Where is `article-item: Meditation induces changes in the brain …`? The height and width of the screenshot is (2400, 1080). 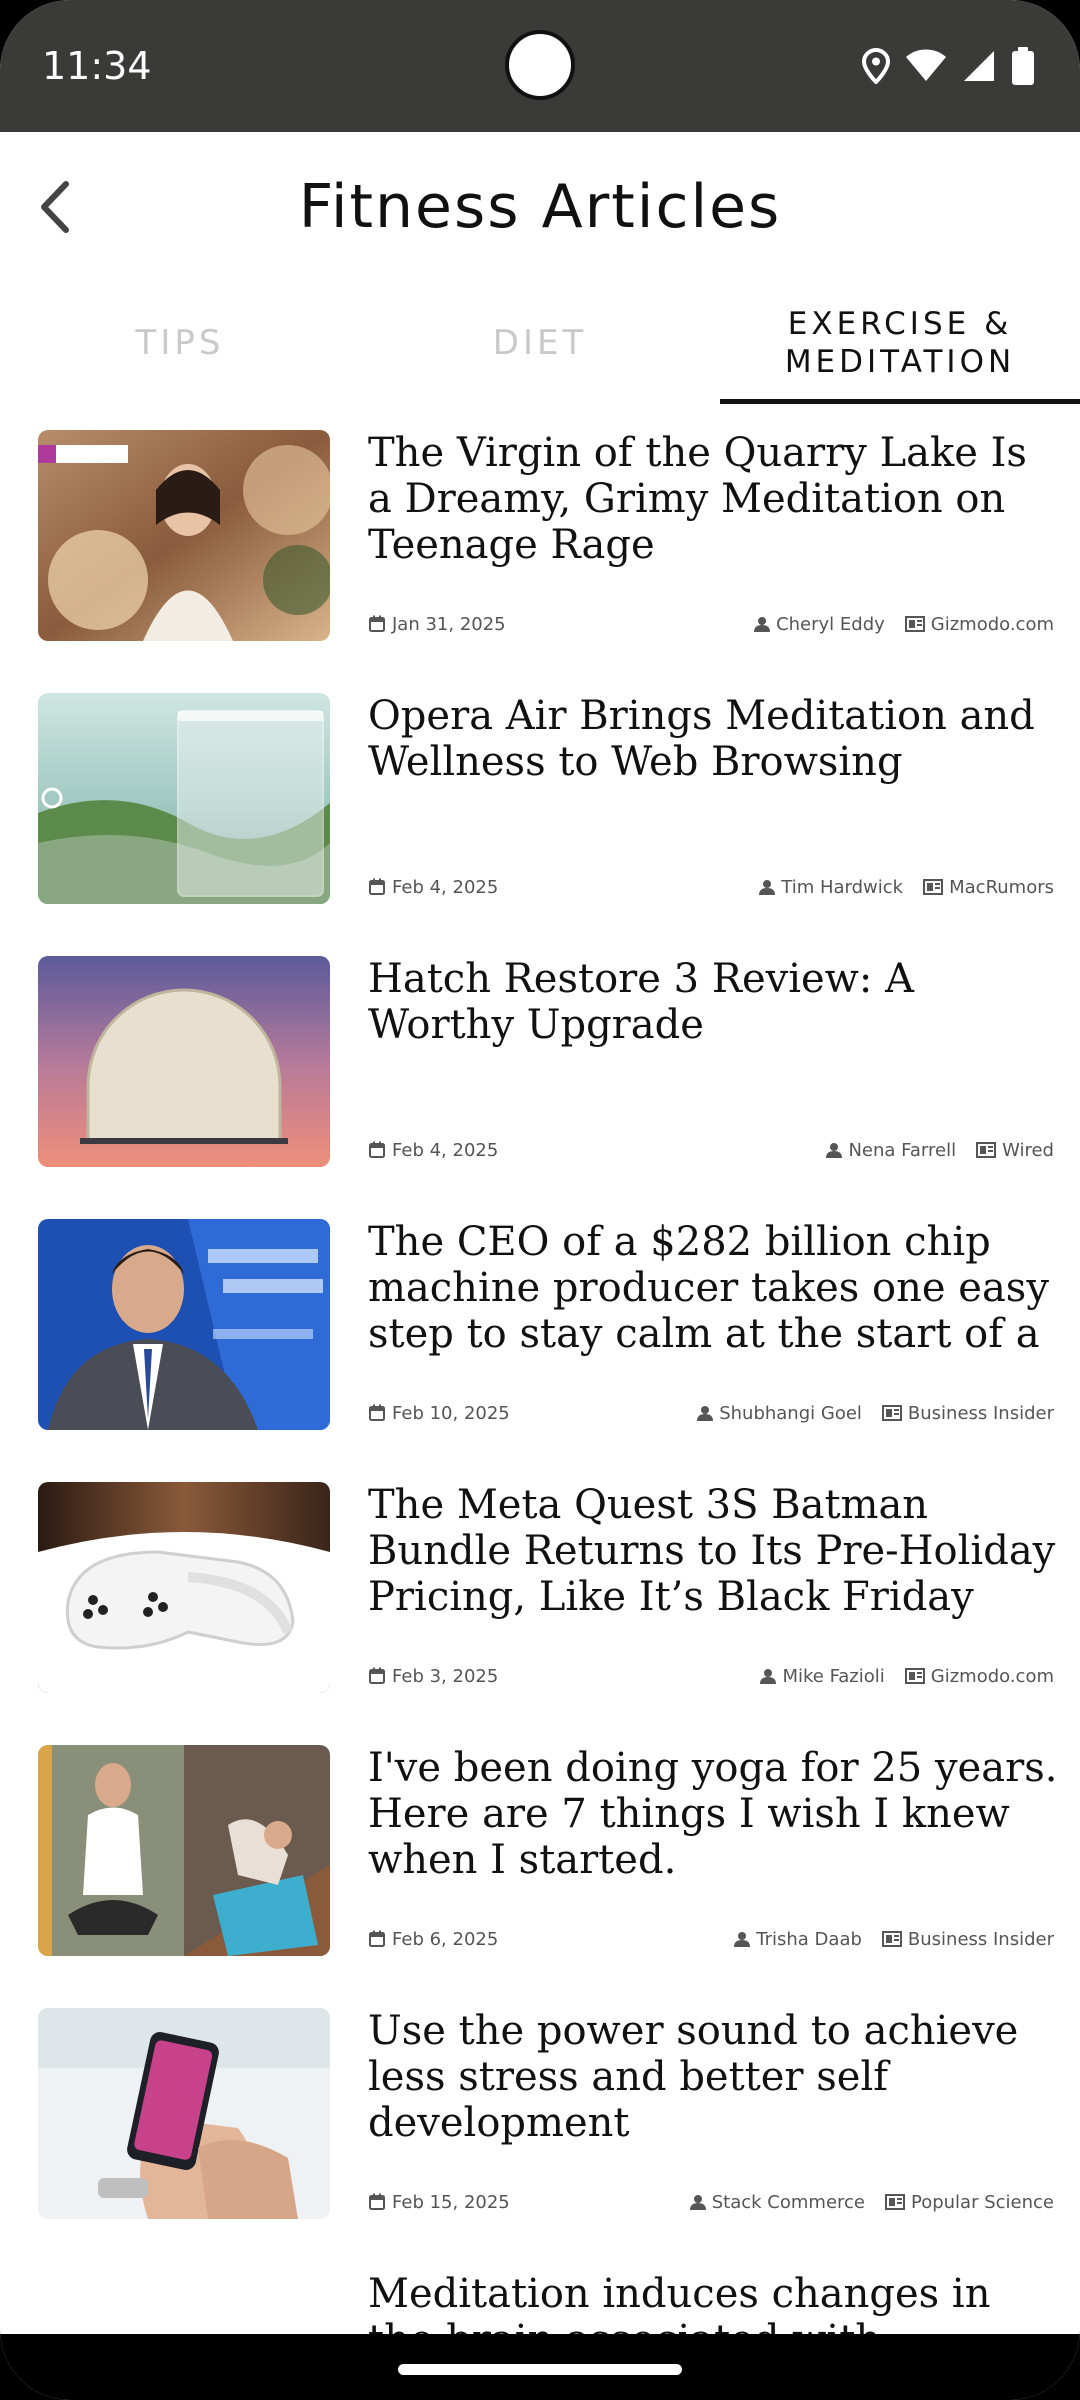 article-item: Meditation induces changes in the brain … is located at coordinates (540, 2289).